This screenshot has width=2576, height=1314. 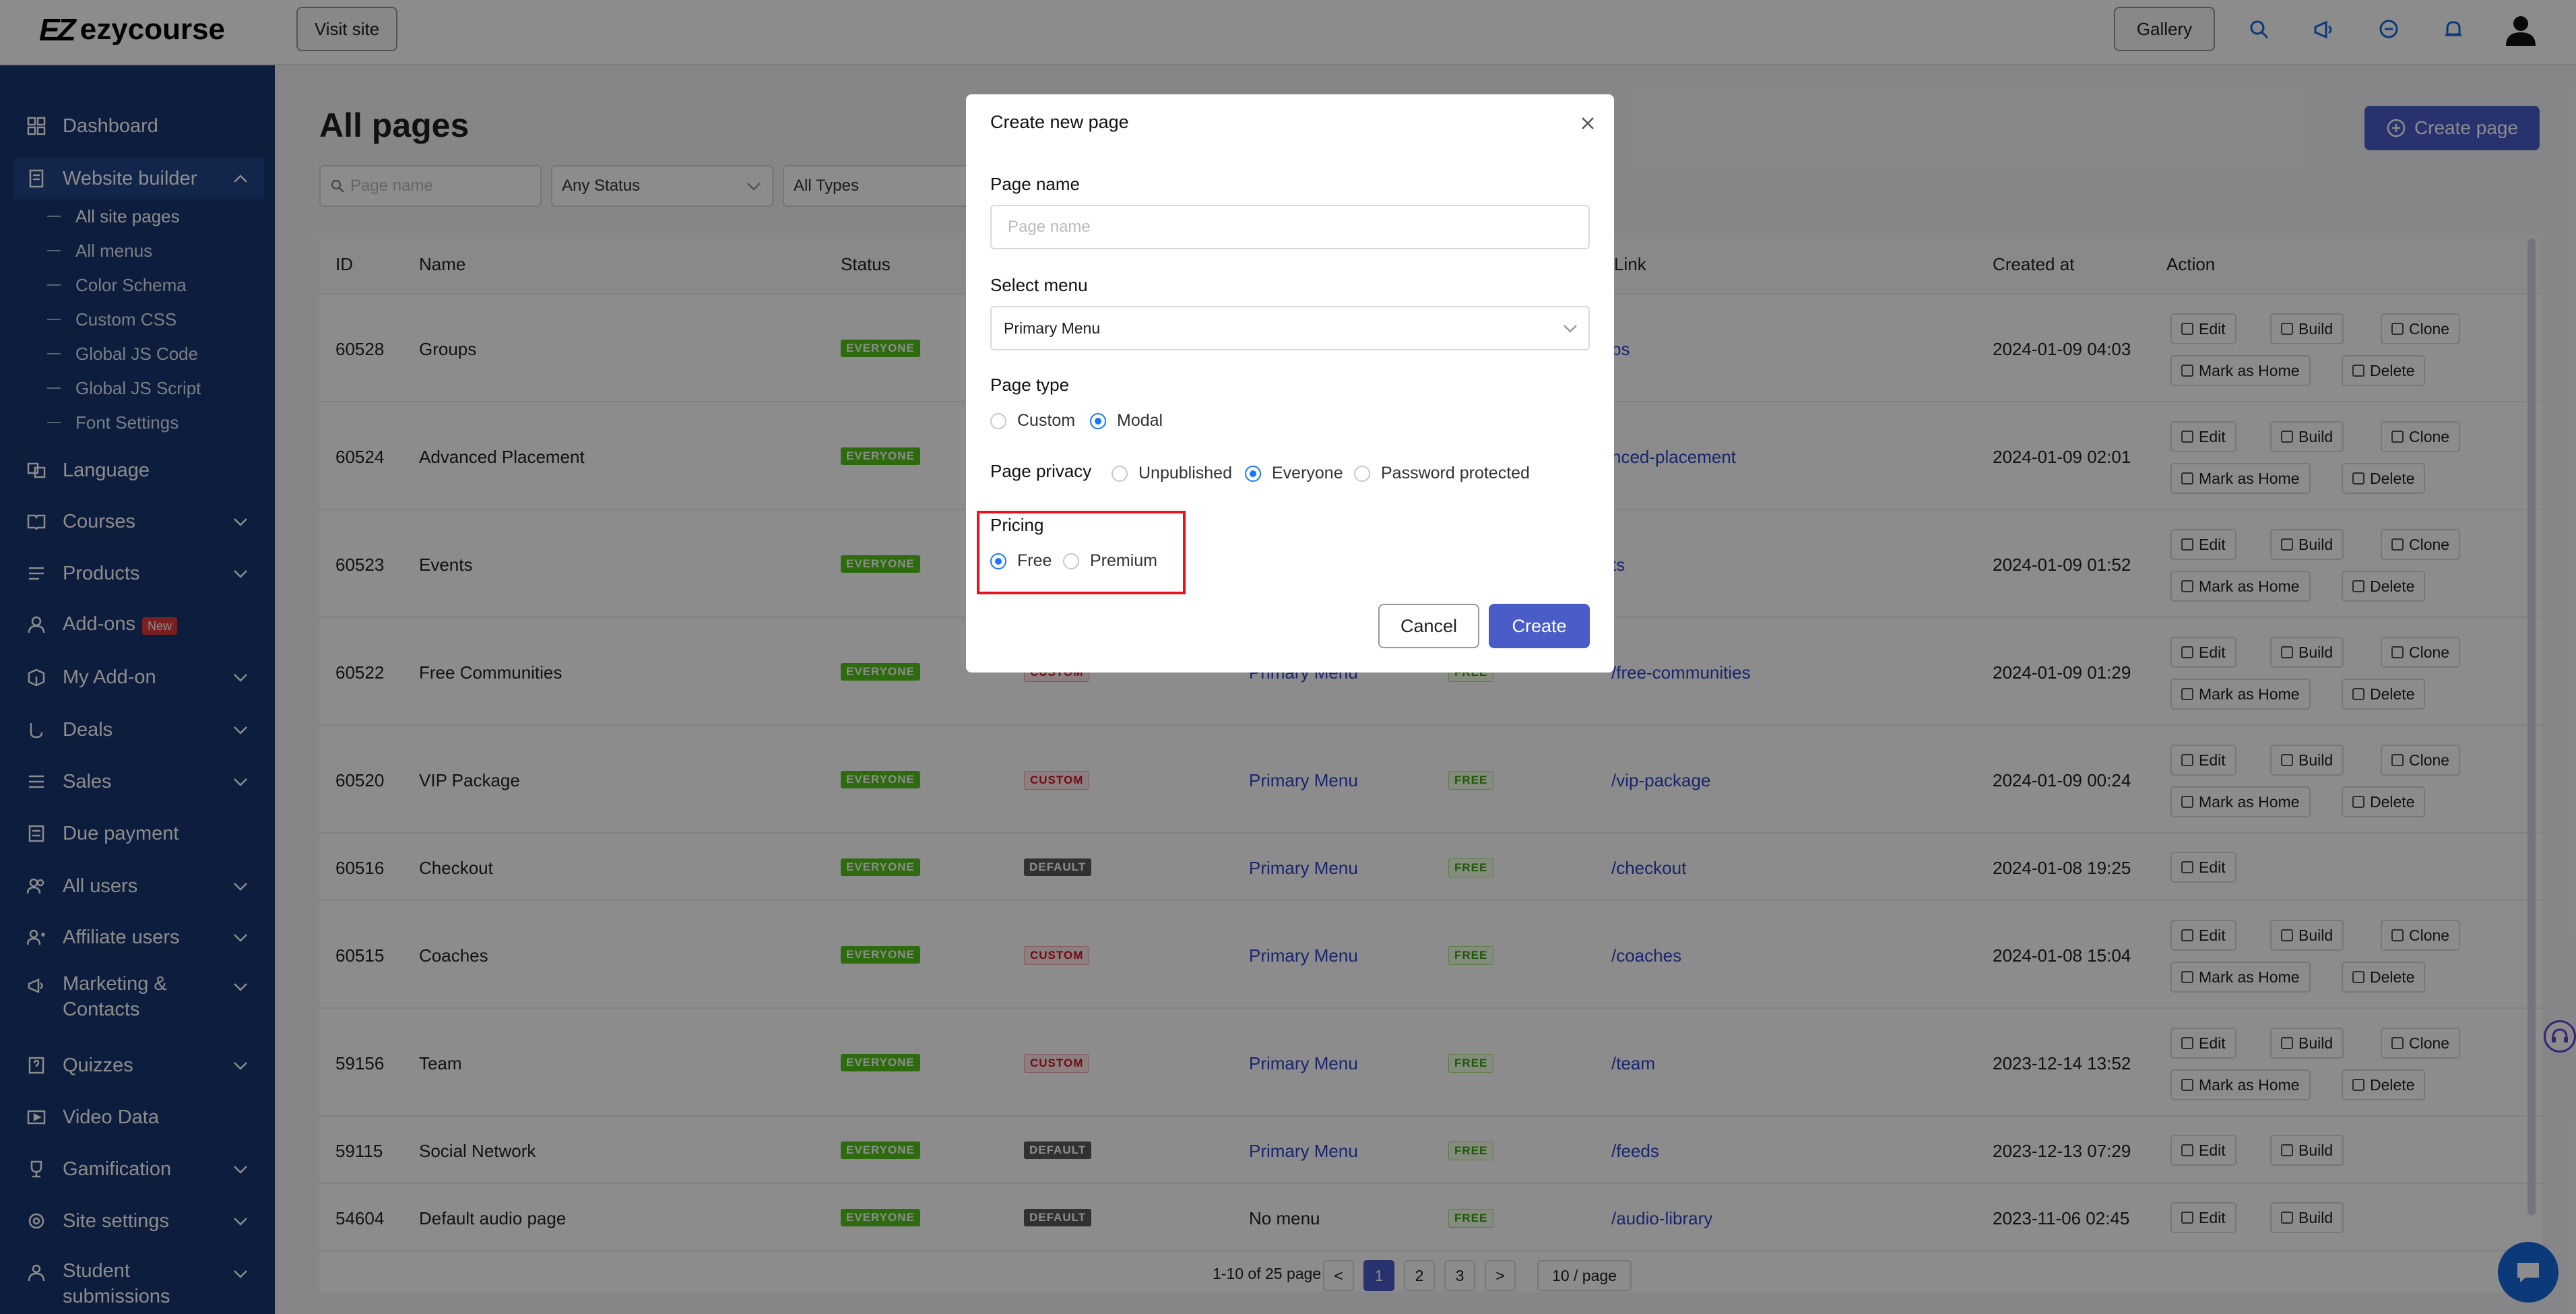 What do you see at coordinates (1290, 328) in the screenshot?
I see `select-menu-dropdown: Primary Menu` at bounding box center [1290, 328].